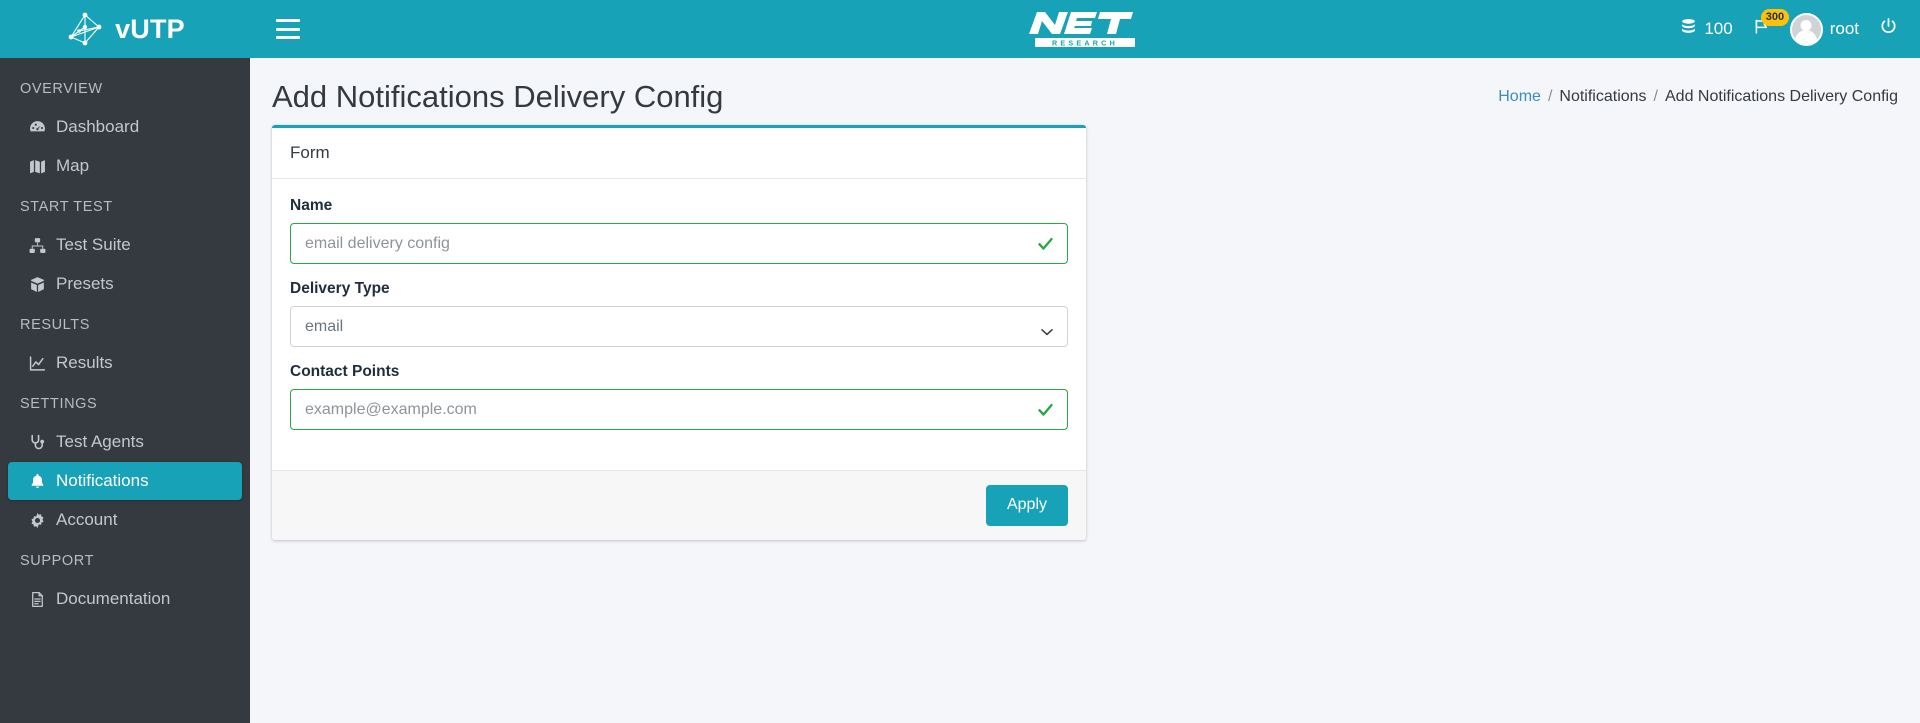 This screenshot has height=723, width=1920. I want to click on field-name: Name, so click(679, 231).